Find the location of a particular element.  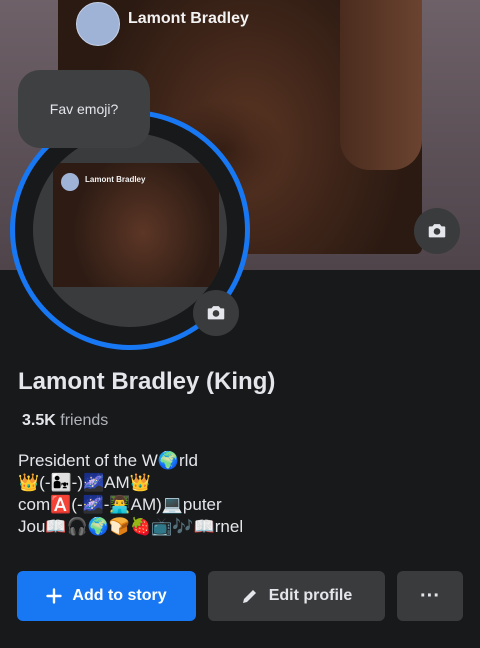

note-bubble-text: Fav emoji? is located at coordinates (84, 109).